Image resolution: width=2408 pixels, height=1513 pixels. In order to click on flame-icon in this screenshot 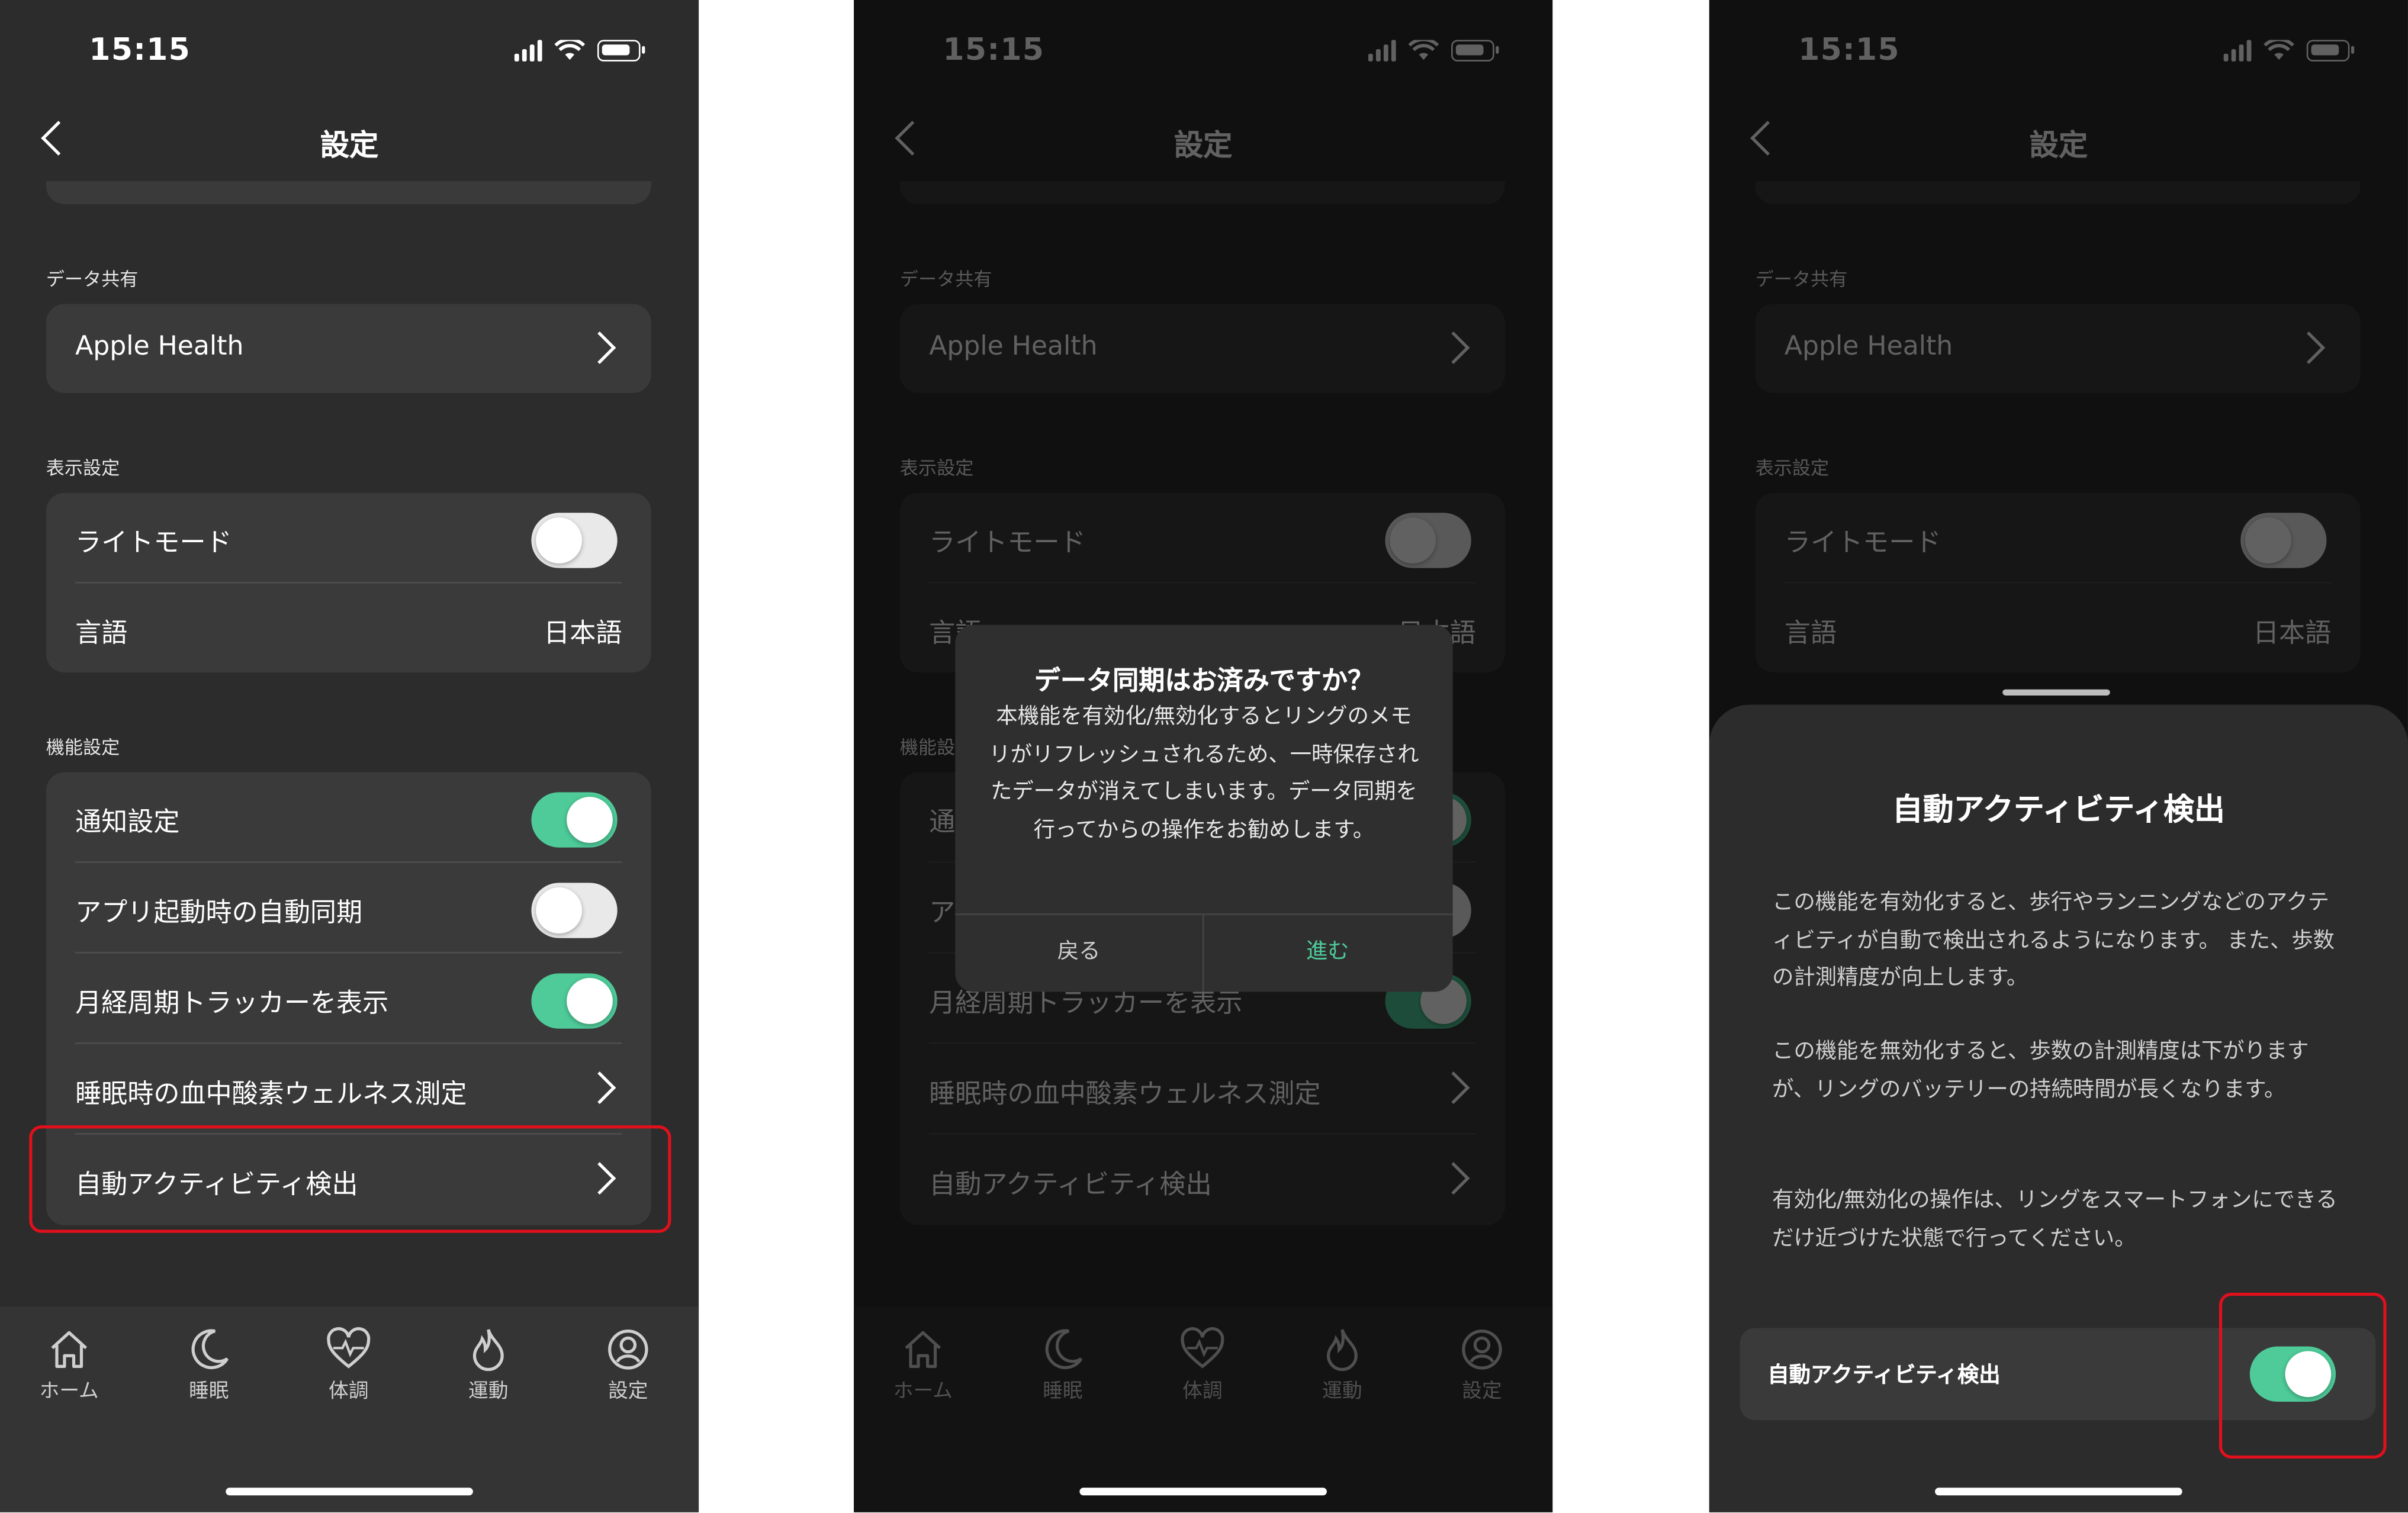, I will do `click(488, 1350)`.